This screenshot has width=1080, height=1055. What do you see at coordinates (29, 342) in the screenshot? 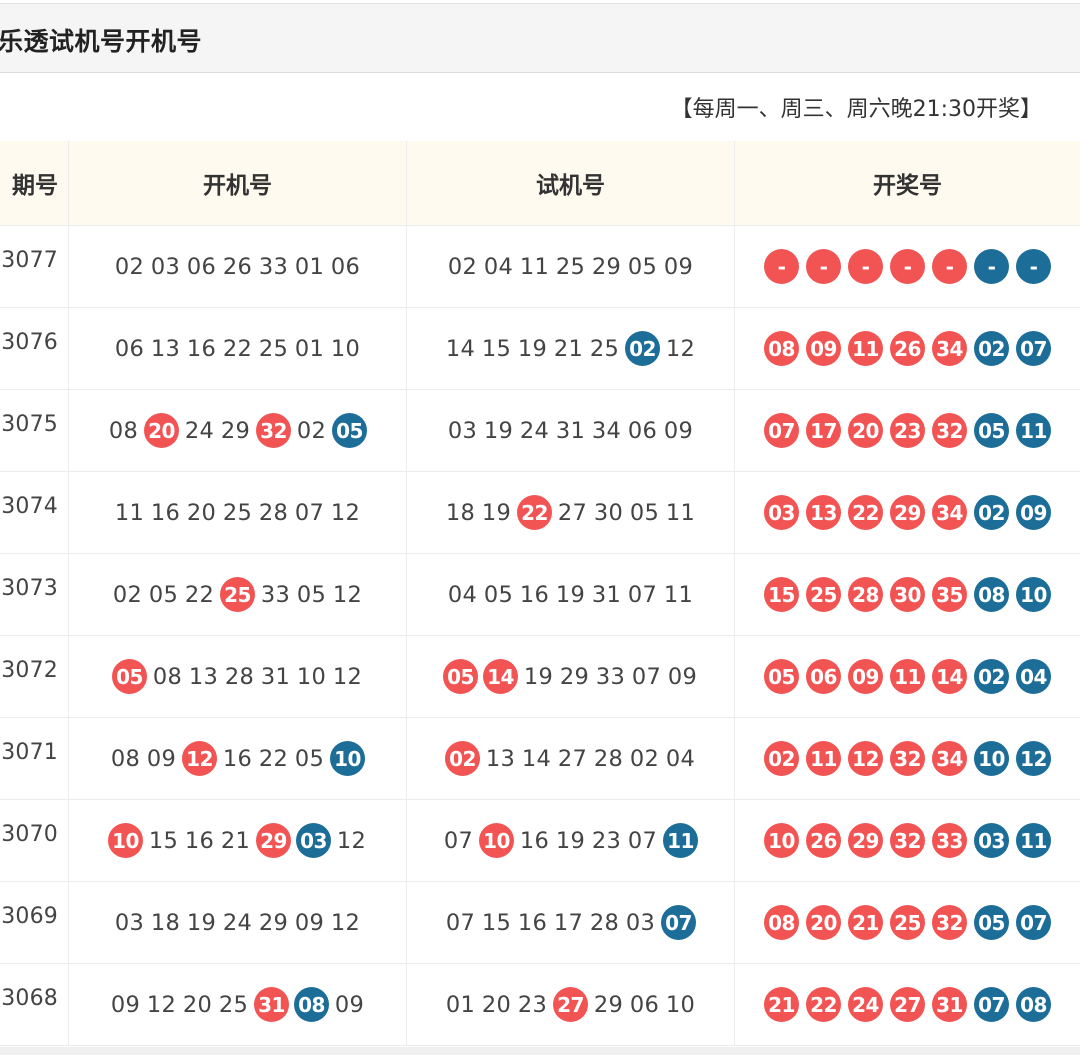
I see `period-number: 23076` at bounding box center [29, 342].